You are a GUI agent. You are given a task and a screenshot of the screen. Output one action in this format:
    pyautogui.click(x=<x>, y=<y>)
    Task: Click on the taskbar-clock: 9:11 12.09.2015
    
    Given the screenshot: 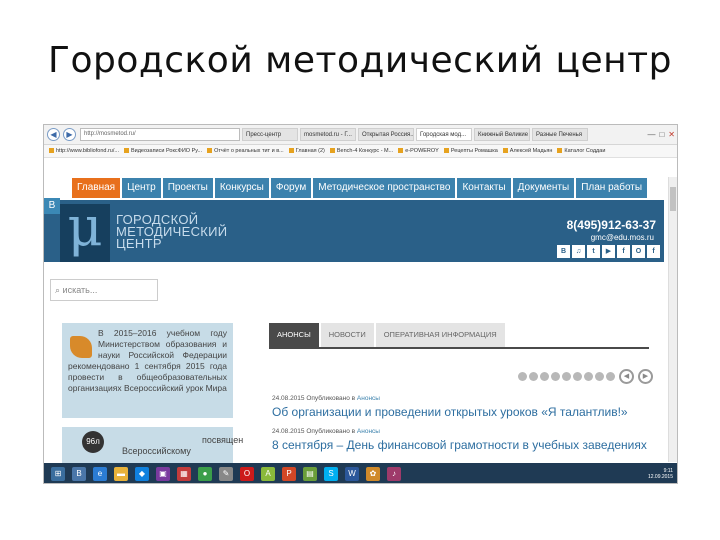 What is the action you would take?
    pyautogui.click(x=662, y=474)
    